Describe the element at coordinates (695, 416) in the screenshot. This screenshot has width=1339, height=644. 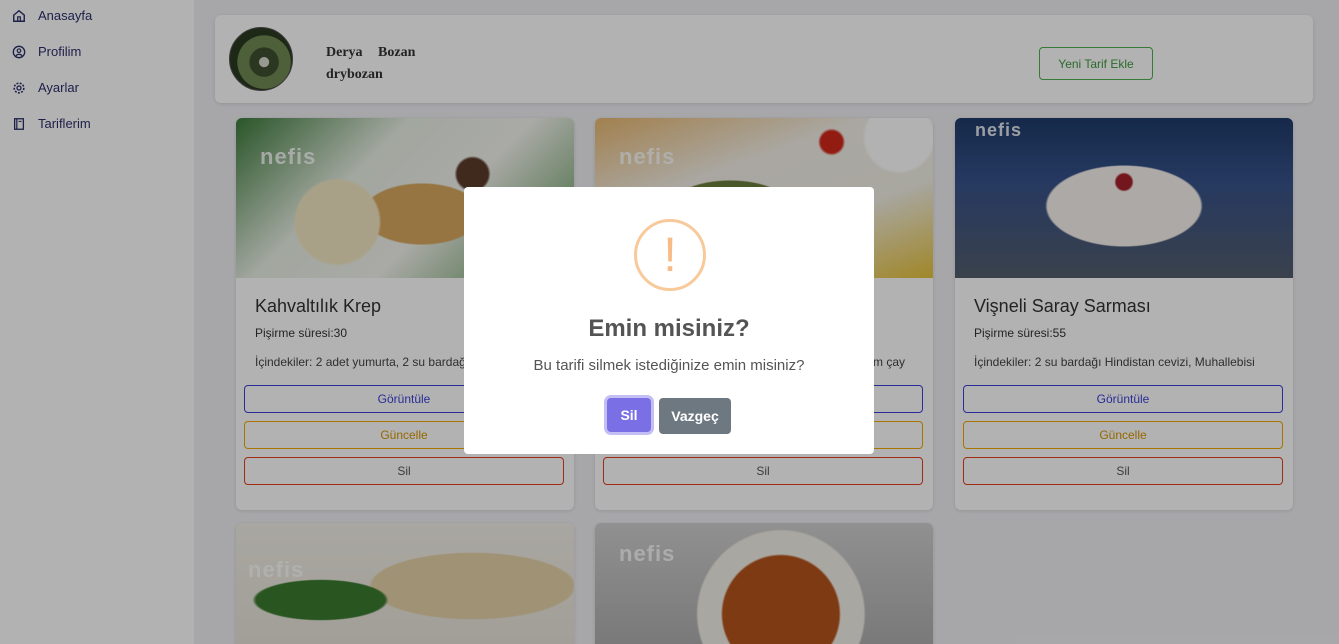
I see `cancel-button: Vazgeç` at that location.